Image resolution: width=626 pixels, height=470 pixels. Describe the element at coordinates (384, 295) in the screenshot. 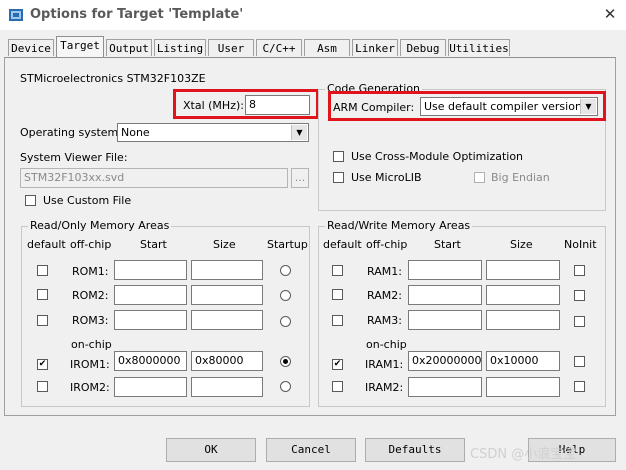

I see `ram2-label: RAM2:` at that location.